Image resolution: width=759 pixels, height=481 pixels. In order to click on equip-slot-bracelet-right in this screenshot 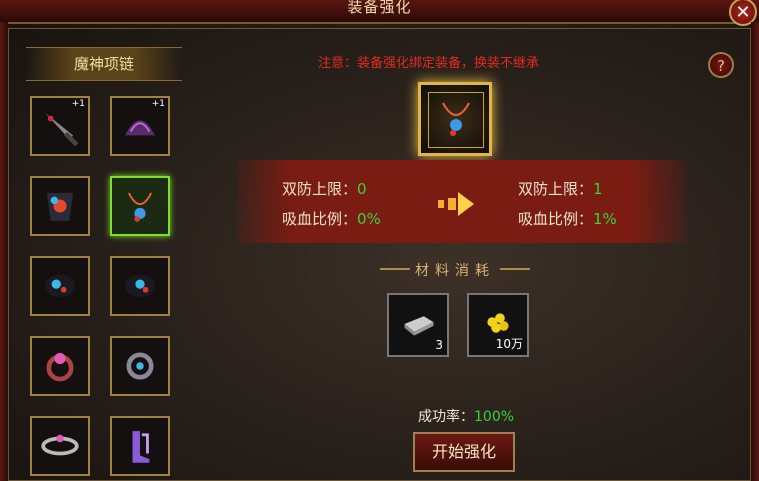, I will do `click(140, 286)`.